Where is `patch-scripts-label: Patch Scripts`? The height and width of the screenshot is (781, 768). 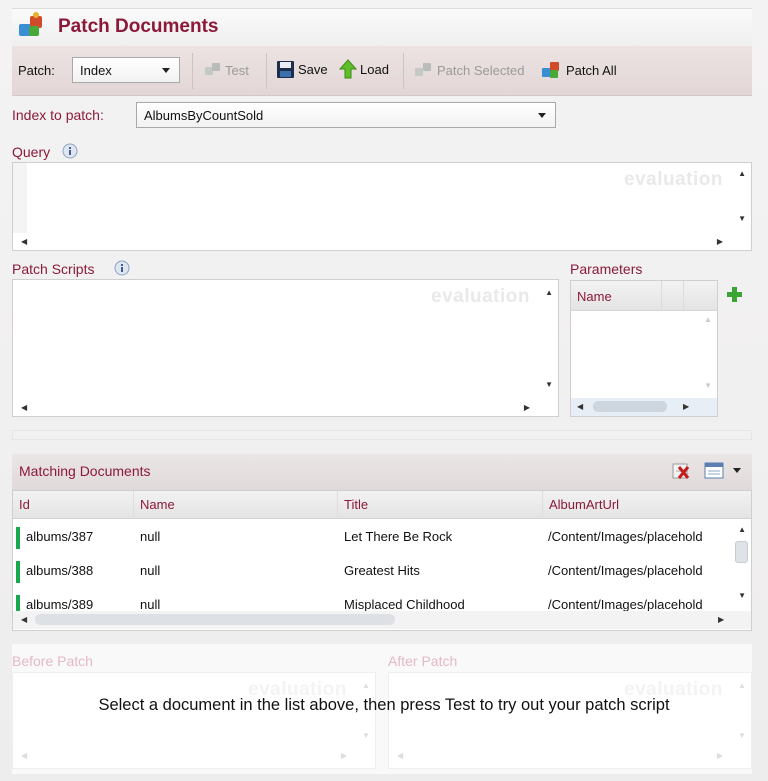
patch-scripts-label: Patch Scripts is located at coordinates (53, 269).